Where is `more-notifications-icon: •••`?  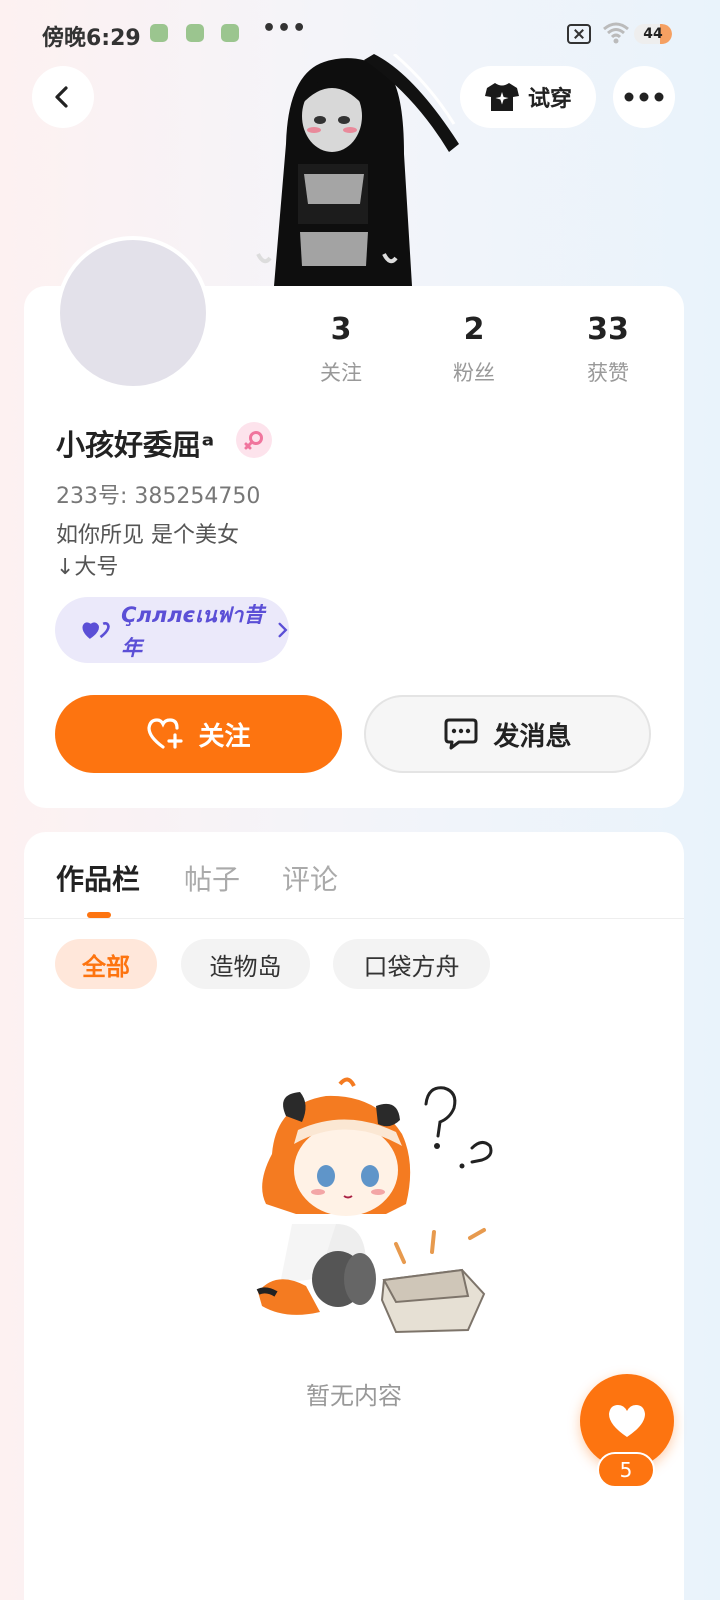 more-notifications-icon: ••• is located at coordinates (285, 28).